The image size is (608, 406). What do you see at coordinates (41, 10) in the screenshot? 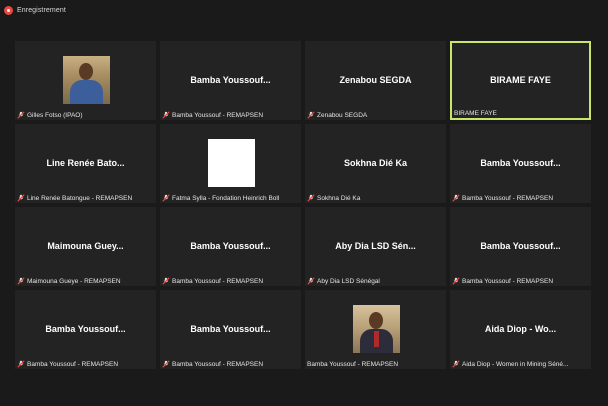
I see `recording-label: Enregistrement` at bounding box center [41, 10].